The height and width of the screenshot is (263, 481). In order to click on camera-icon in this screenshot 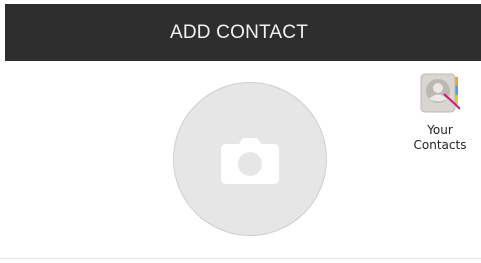, I will do `click(250, 161)`.